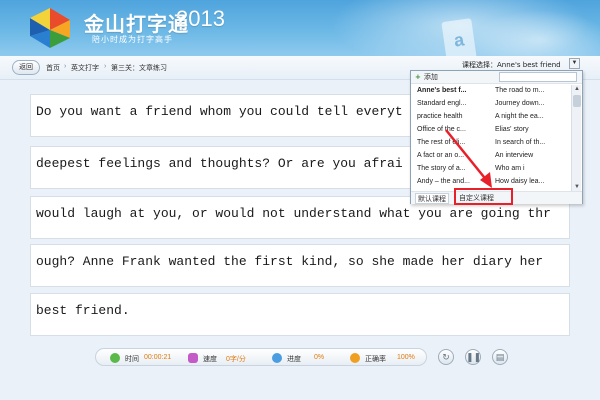  I want to click on breadcrumb-english-typing: 英文打字, so click(85, 68).